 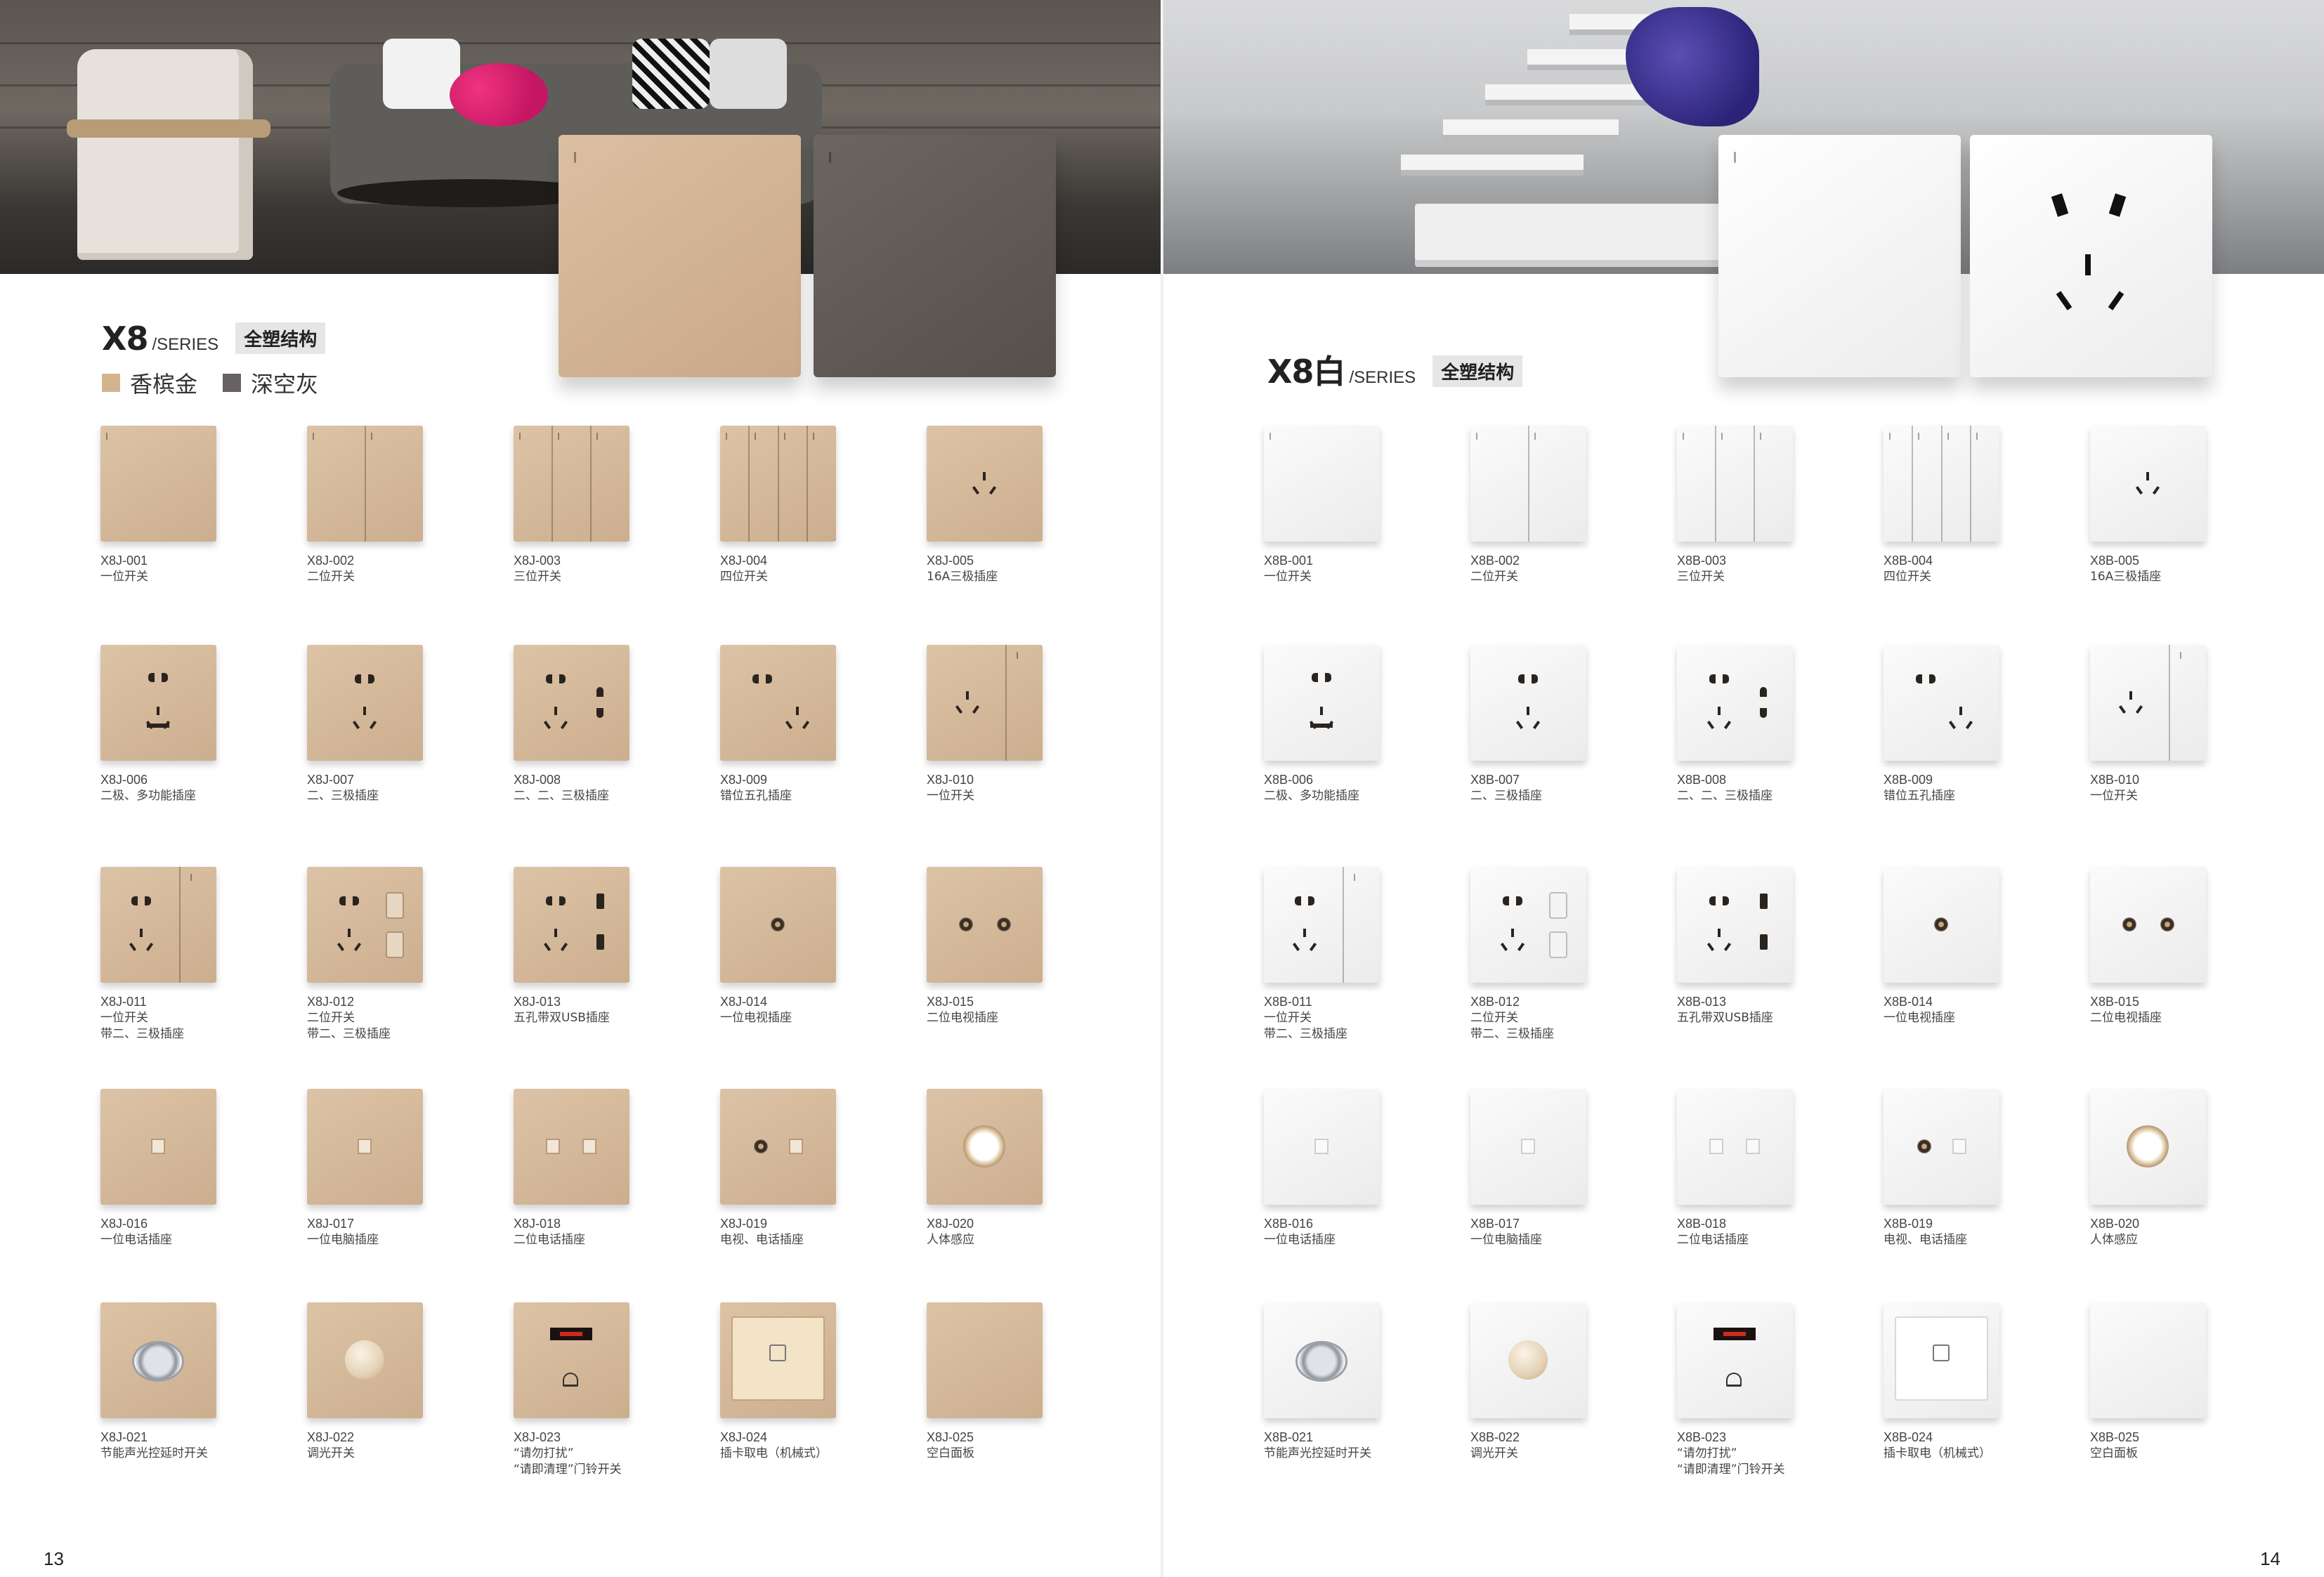 I want to click on product-description: “请勿打扰” “请即清理”门铃开关, so click(x=1731, y=1461).